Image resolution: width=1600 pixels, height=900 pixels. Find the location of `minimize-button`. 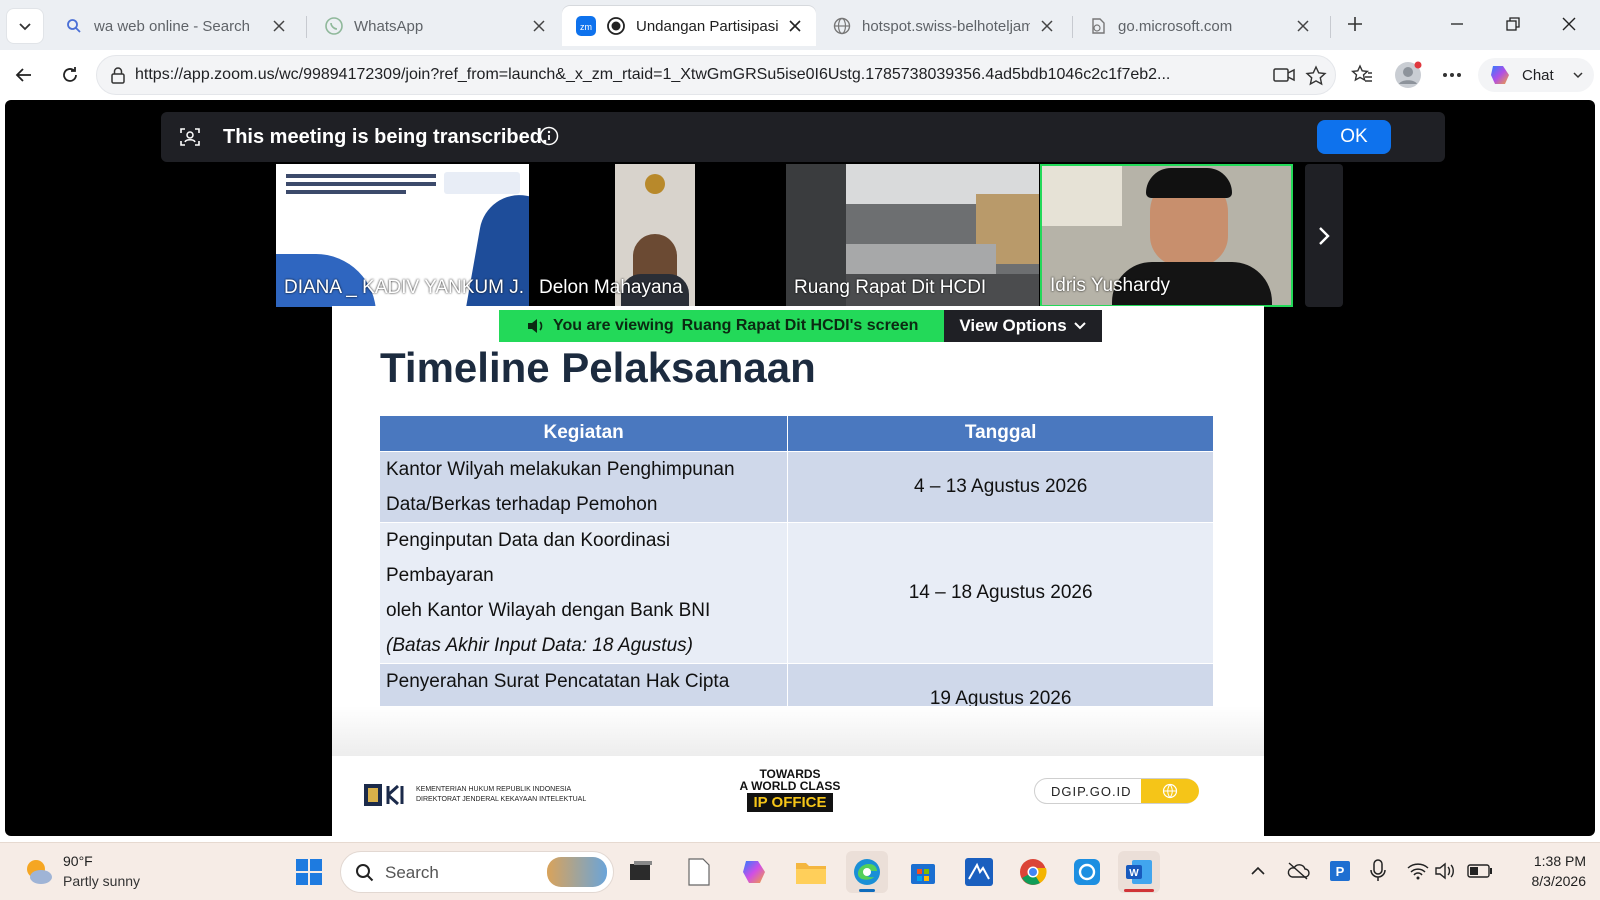

minimize-button is located at coordinates (1457, 24).